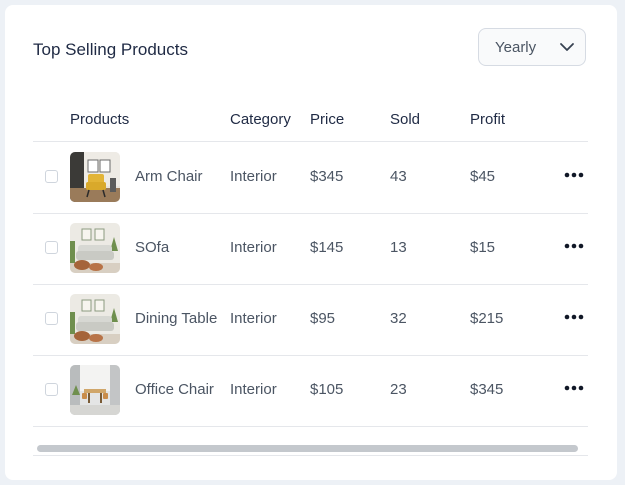 The image size is (625, 485). Describe the element at coordinates (260, 120) in the screenshot. I see `column-header-category: Category` at that location.